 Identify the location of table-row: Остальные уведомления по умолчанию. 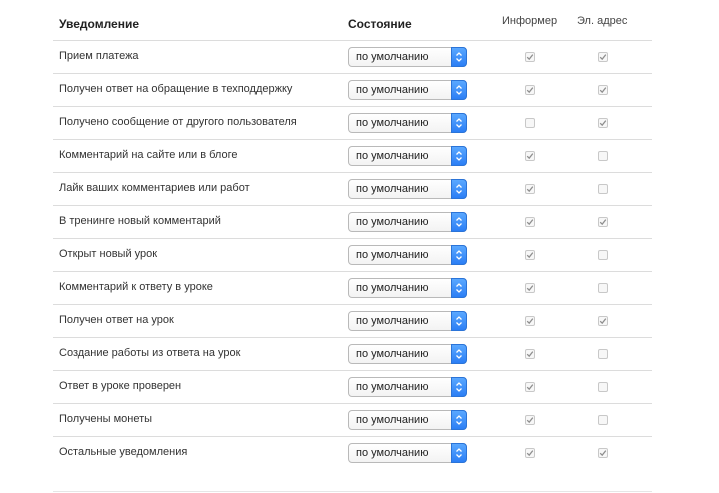
(352, 452).